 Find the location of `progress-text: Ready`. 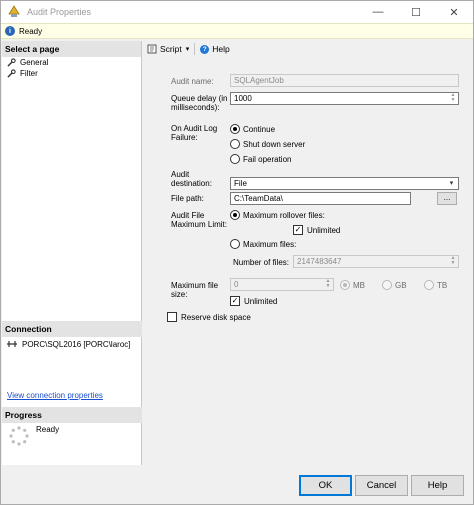

progress-text: Ready is located at coordinates (48, 429).